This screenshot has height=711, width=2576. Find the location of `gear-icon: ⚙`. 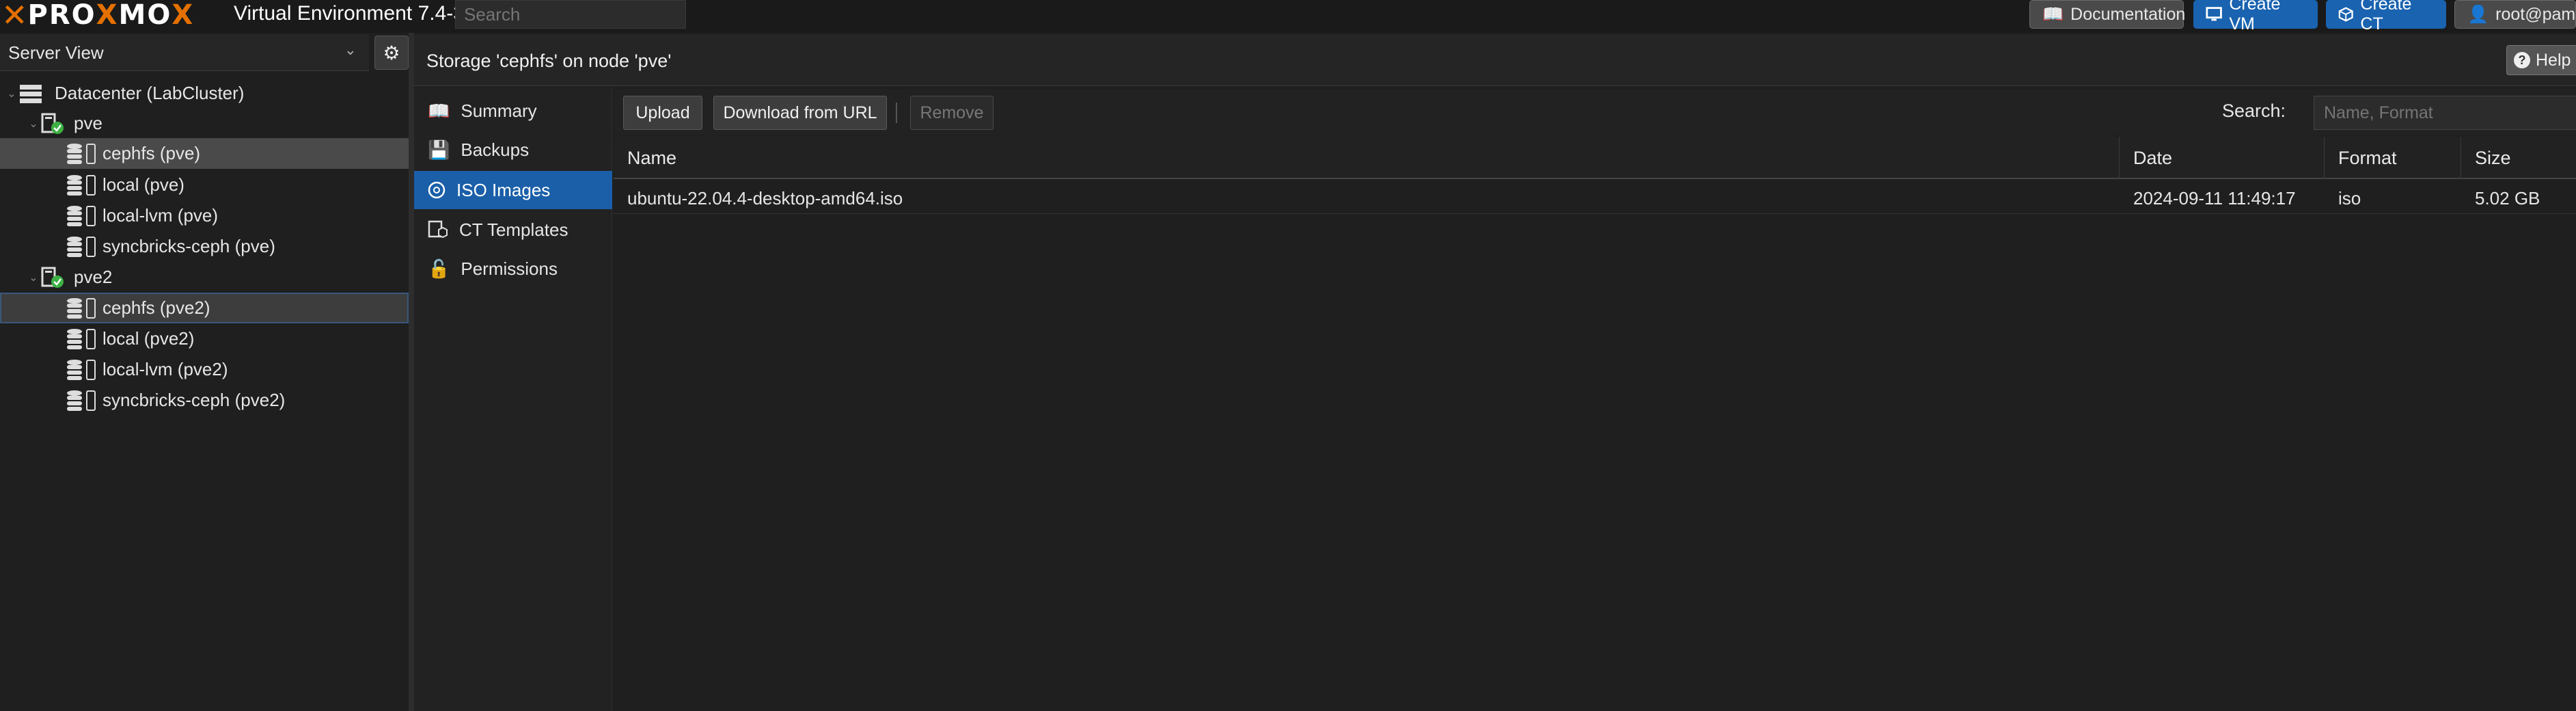

gear-icon: ⚙ is located at coordinates (391, 53).